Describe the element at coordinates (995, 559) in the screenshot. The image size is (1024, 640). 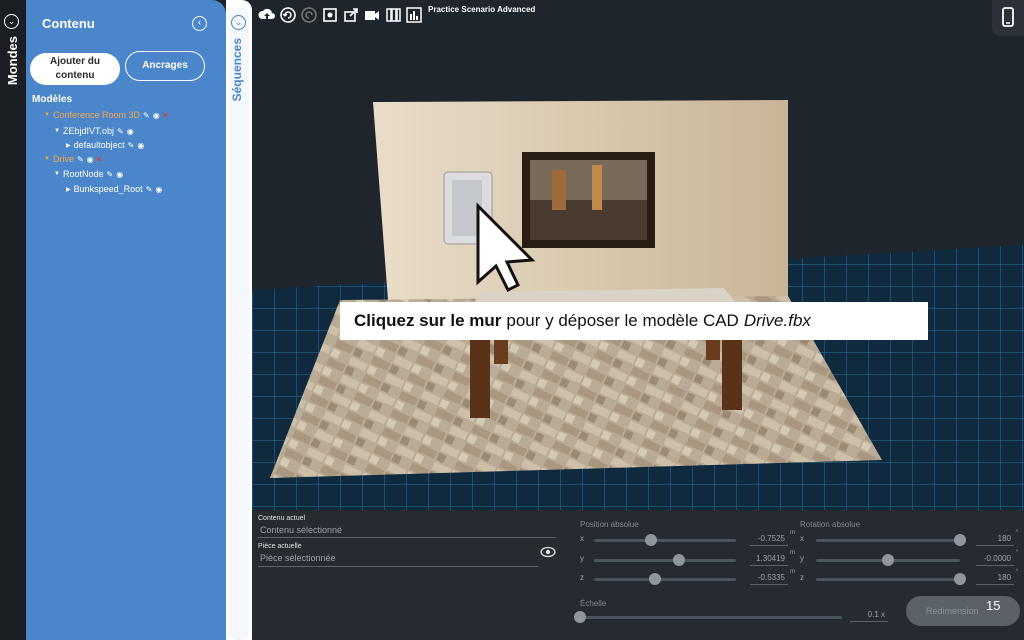
I see `rotation-value-field: -0.0000` at that location.